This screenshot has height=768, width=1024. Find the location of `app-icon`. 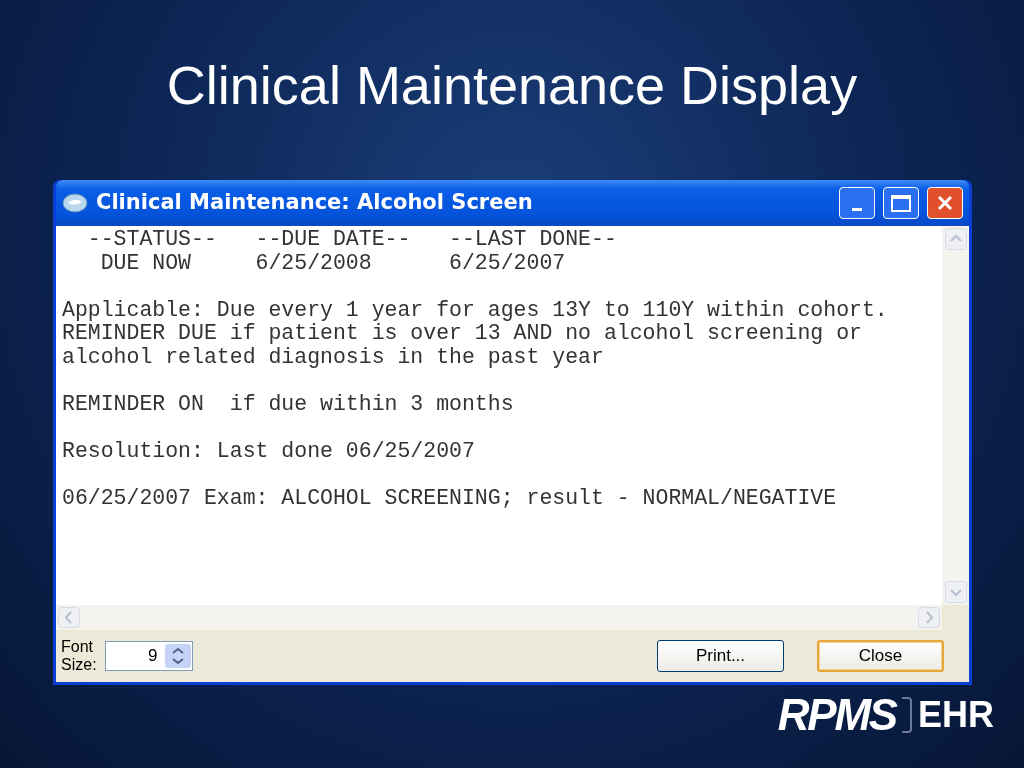

app-icon is located at coordinates (75, 203).